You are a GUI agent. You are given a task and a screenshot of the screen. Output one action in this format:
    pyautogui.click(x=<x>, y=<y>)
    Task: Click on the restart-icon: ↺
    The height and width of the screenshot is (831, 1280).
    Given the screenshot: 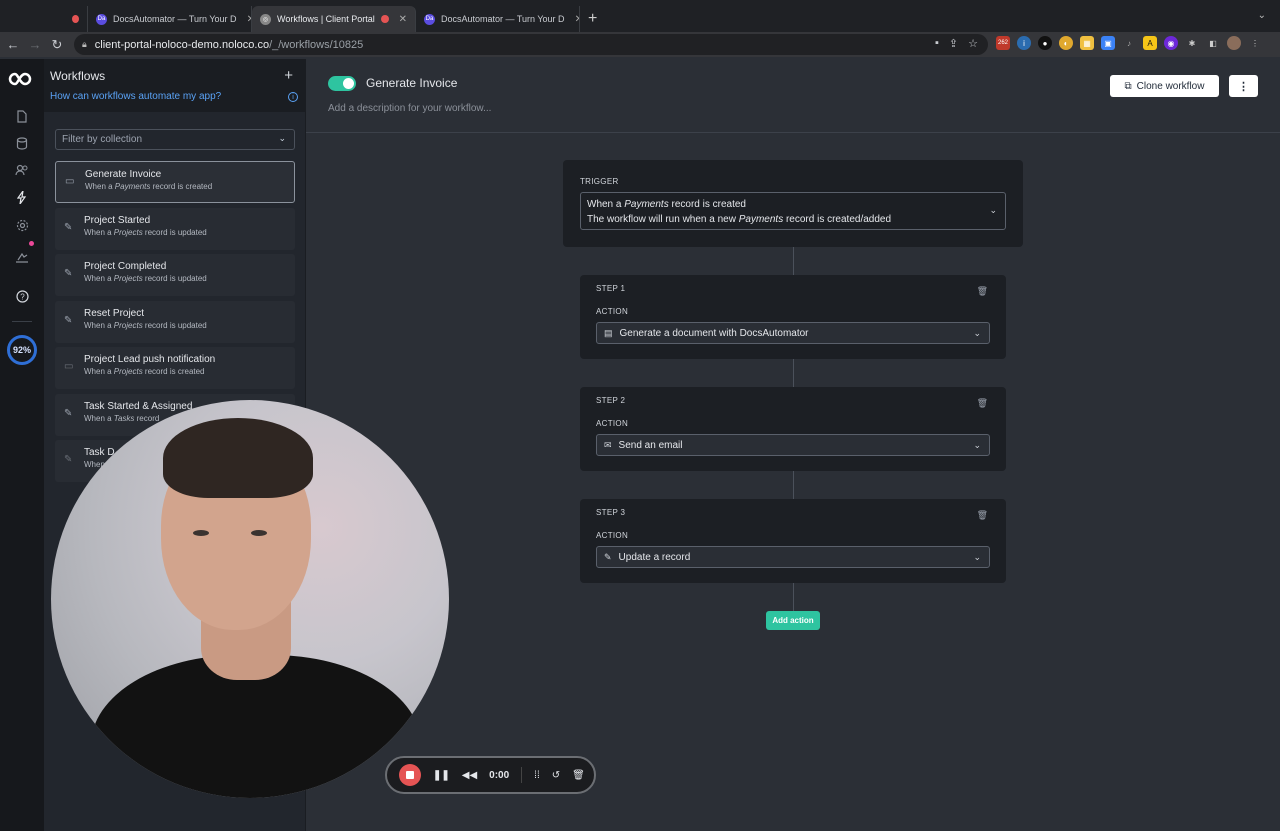 What is the action you would take?
    pyautogui.click(x=556, y=775)
    